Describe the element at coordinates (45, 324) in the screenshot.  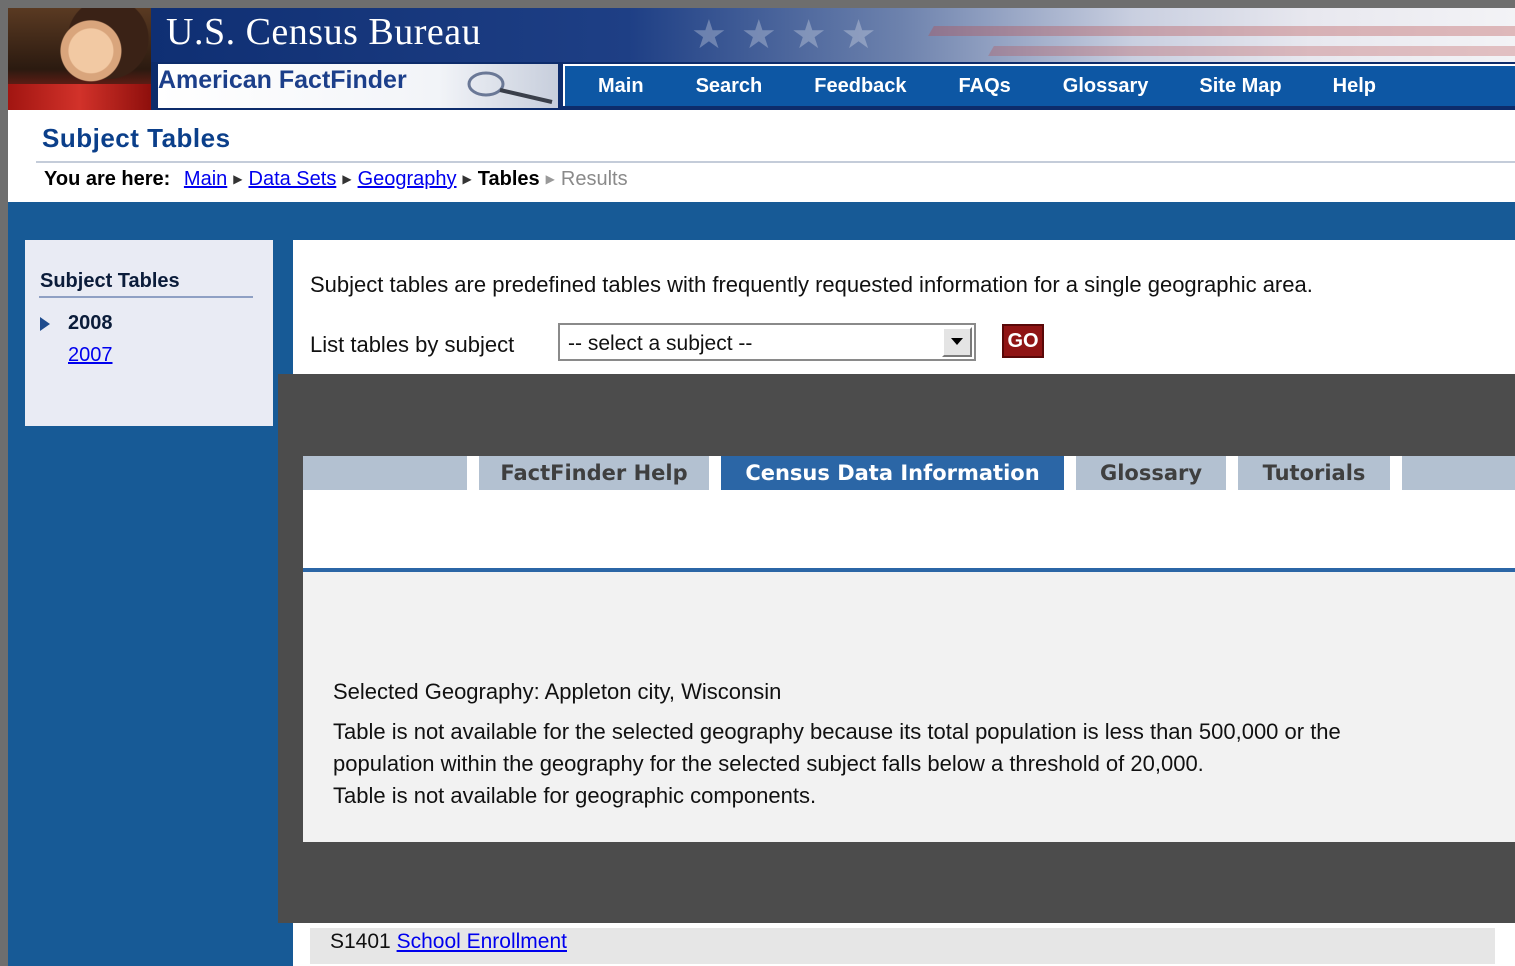
I see `selected-arrow-icon` at that location.